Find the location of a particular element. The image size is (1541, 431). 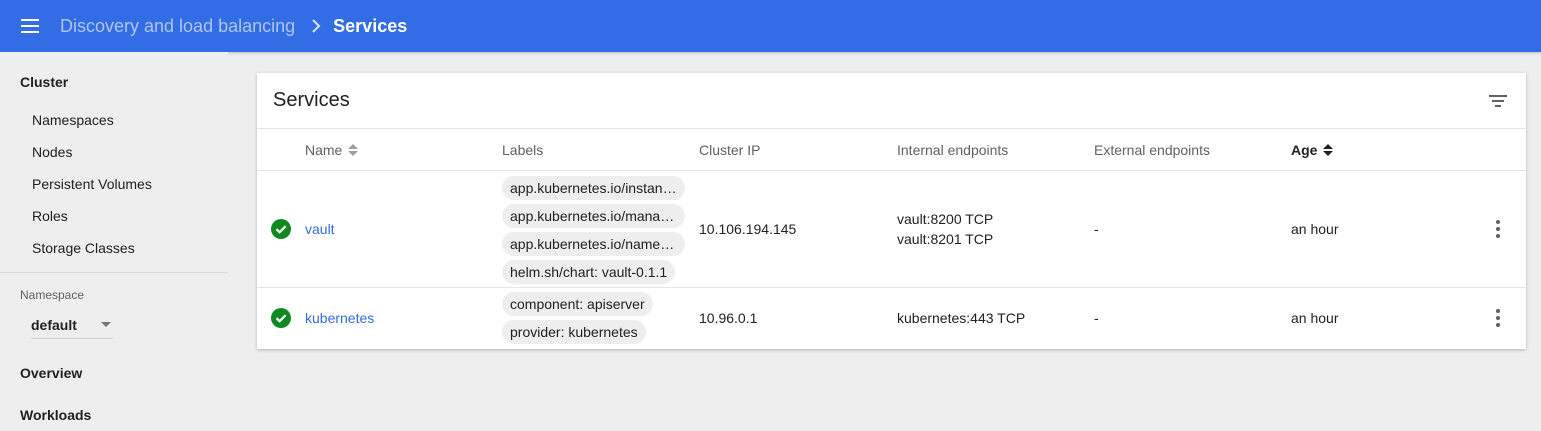

filter-icon is located at coordinates (1498, 101).